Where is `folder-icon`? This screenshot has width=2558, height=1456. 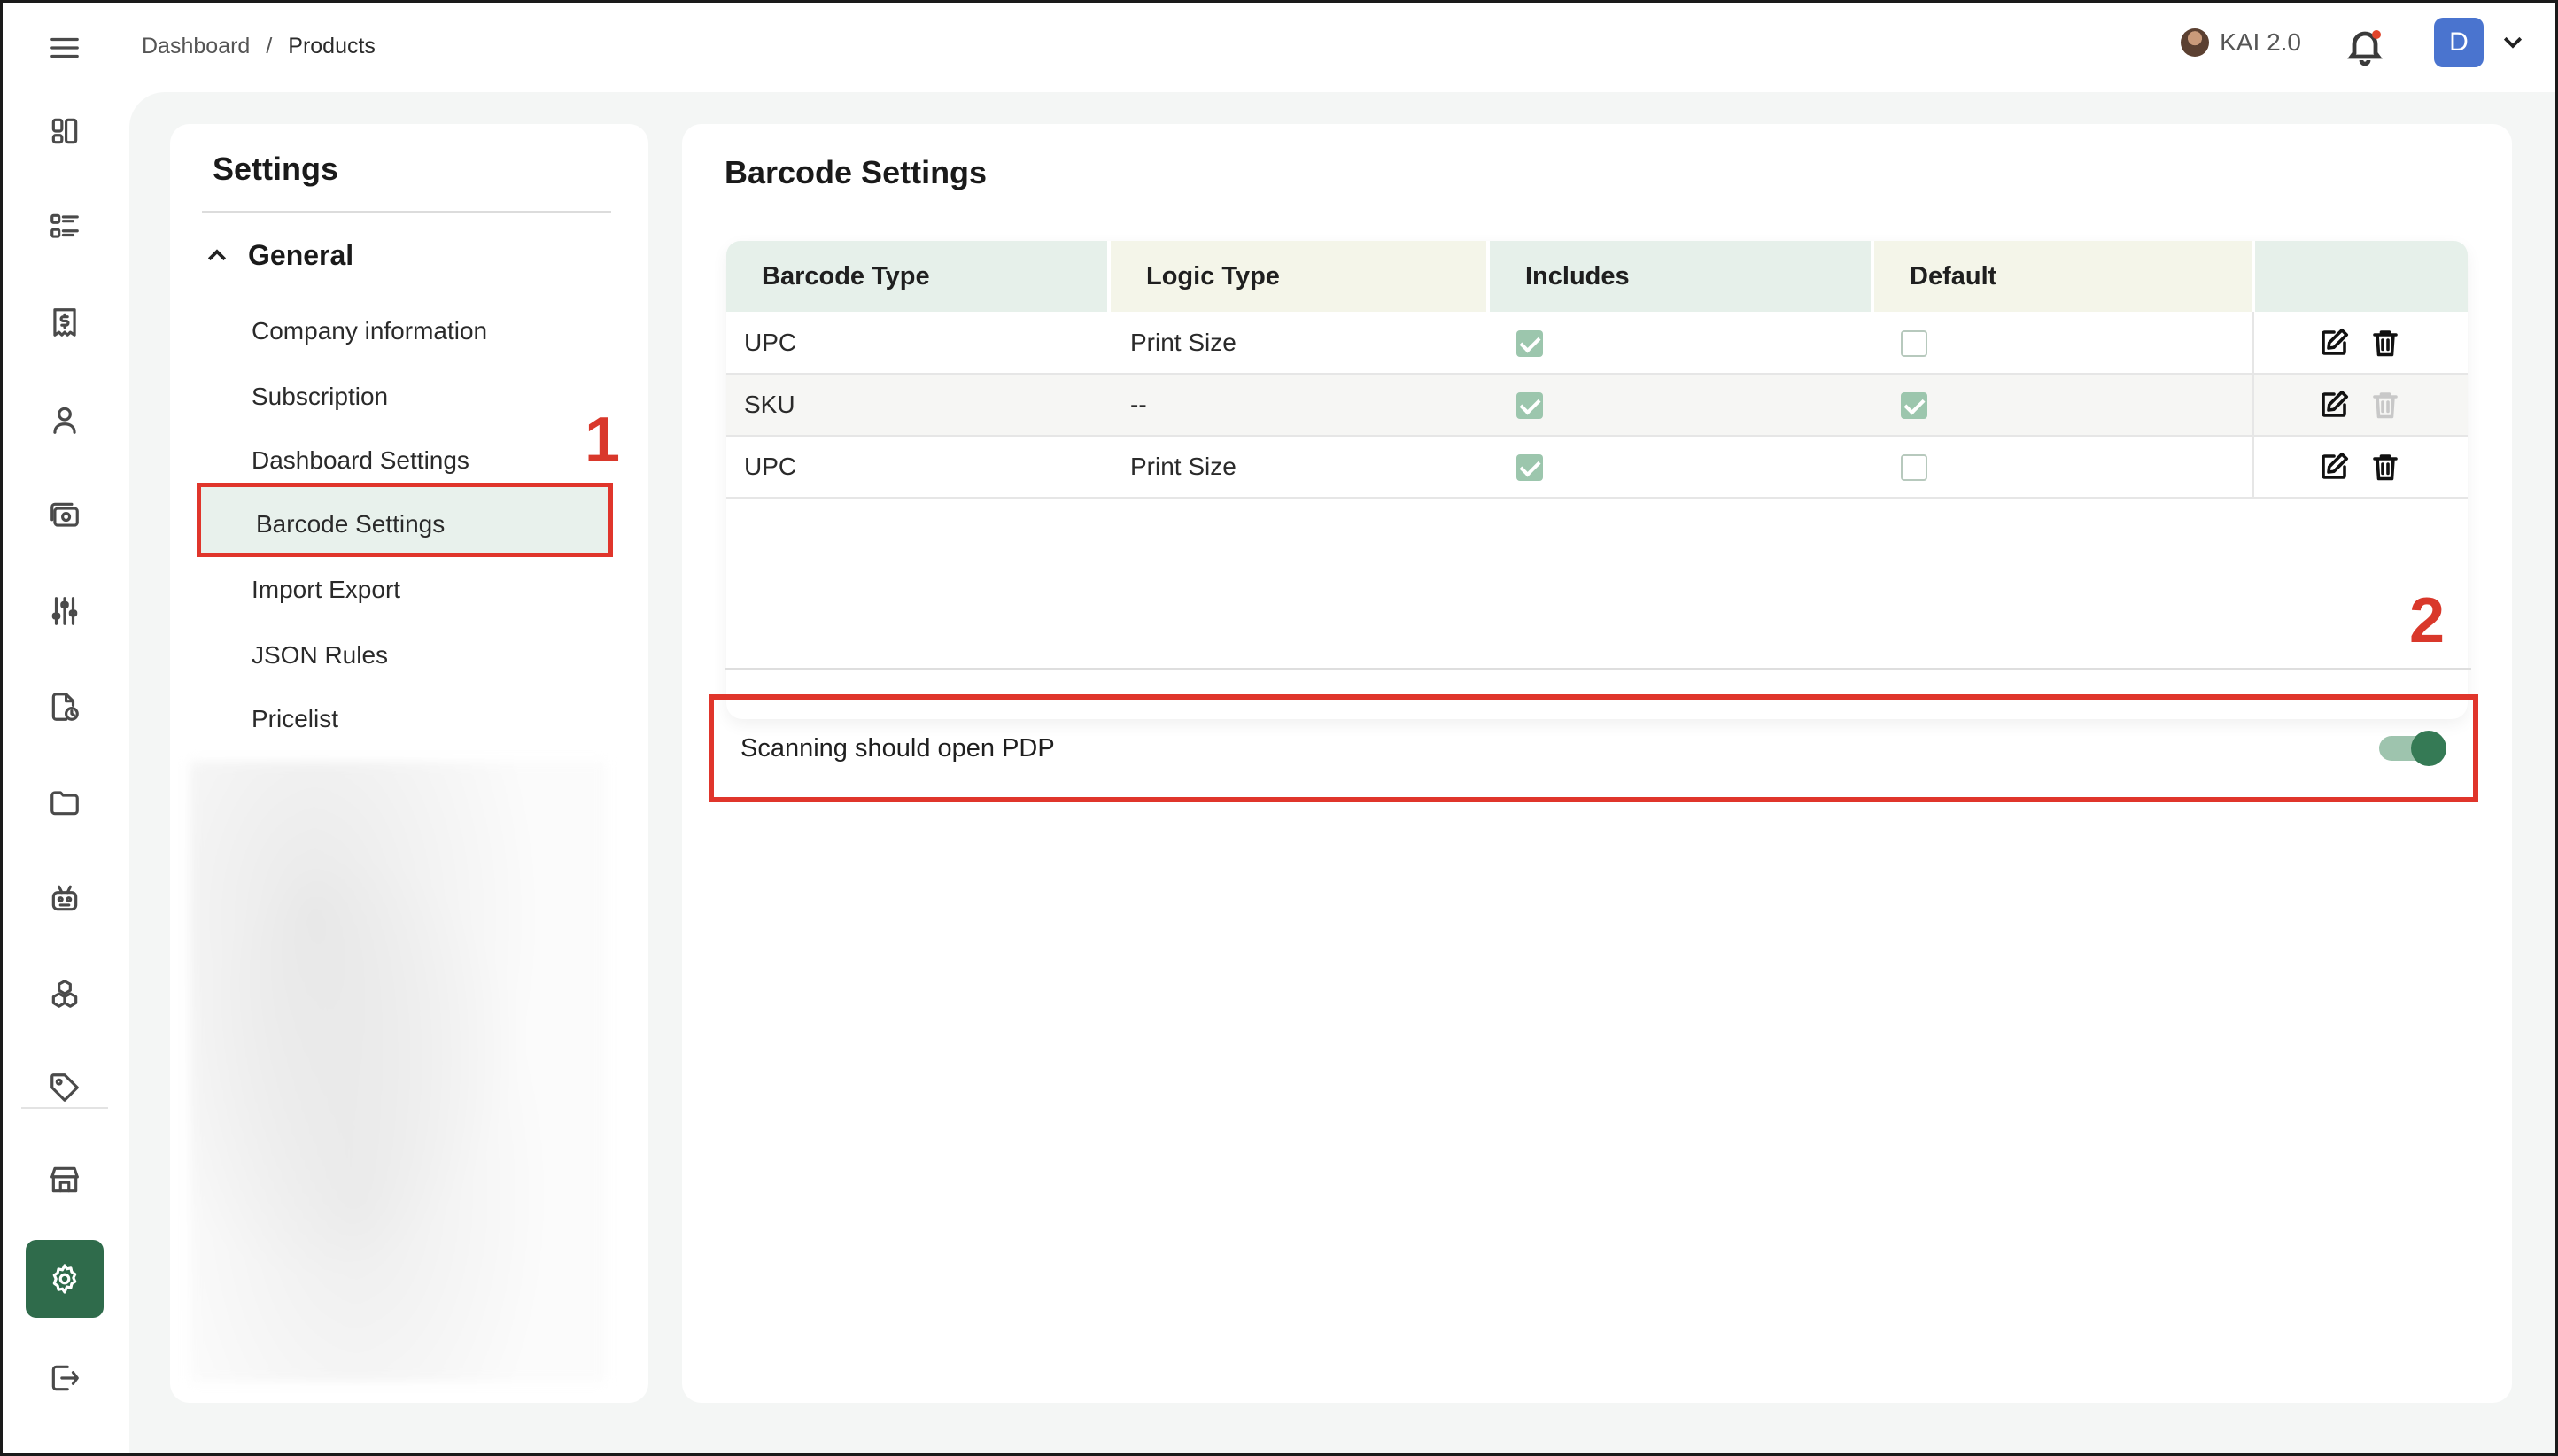
folder-icon is located at coordinates (65, 802).